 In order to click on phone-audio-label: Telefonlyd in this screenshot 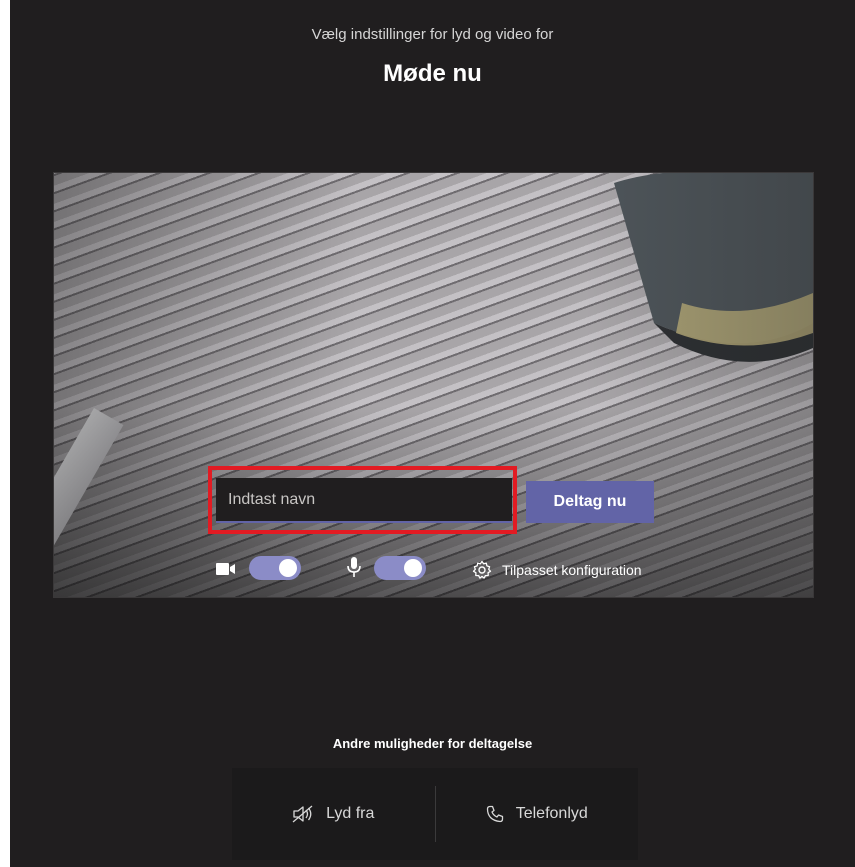, I will do `click(551, 813)`.